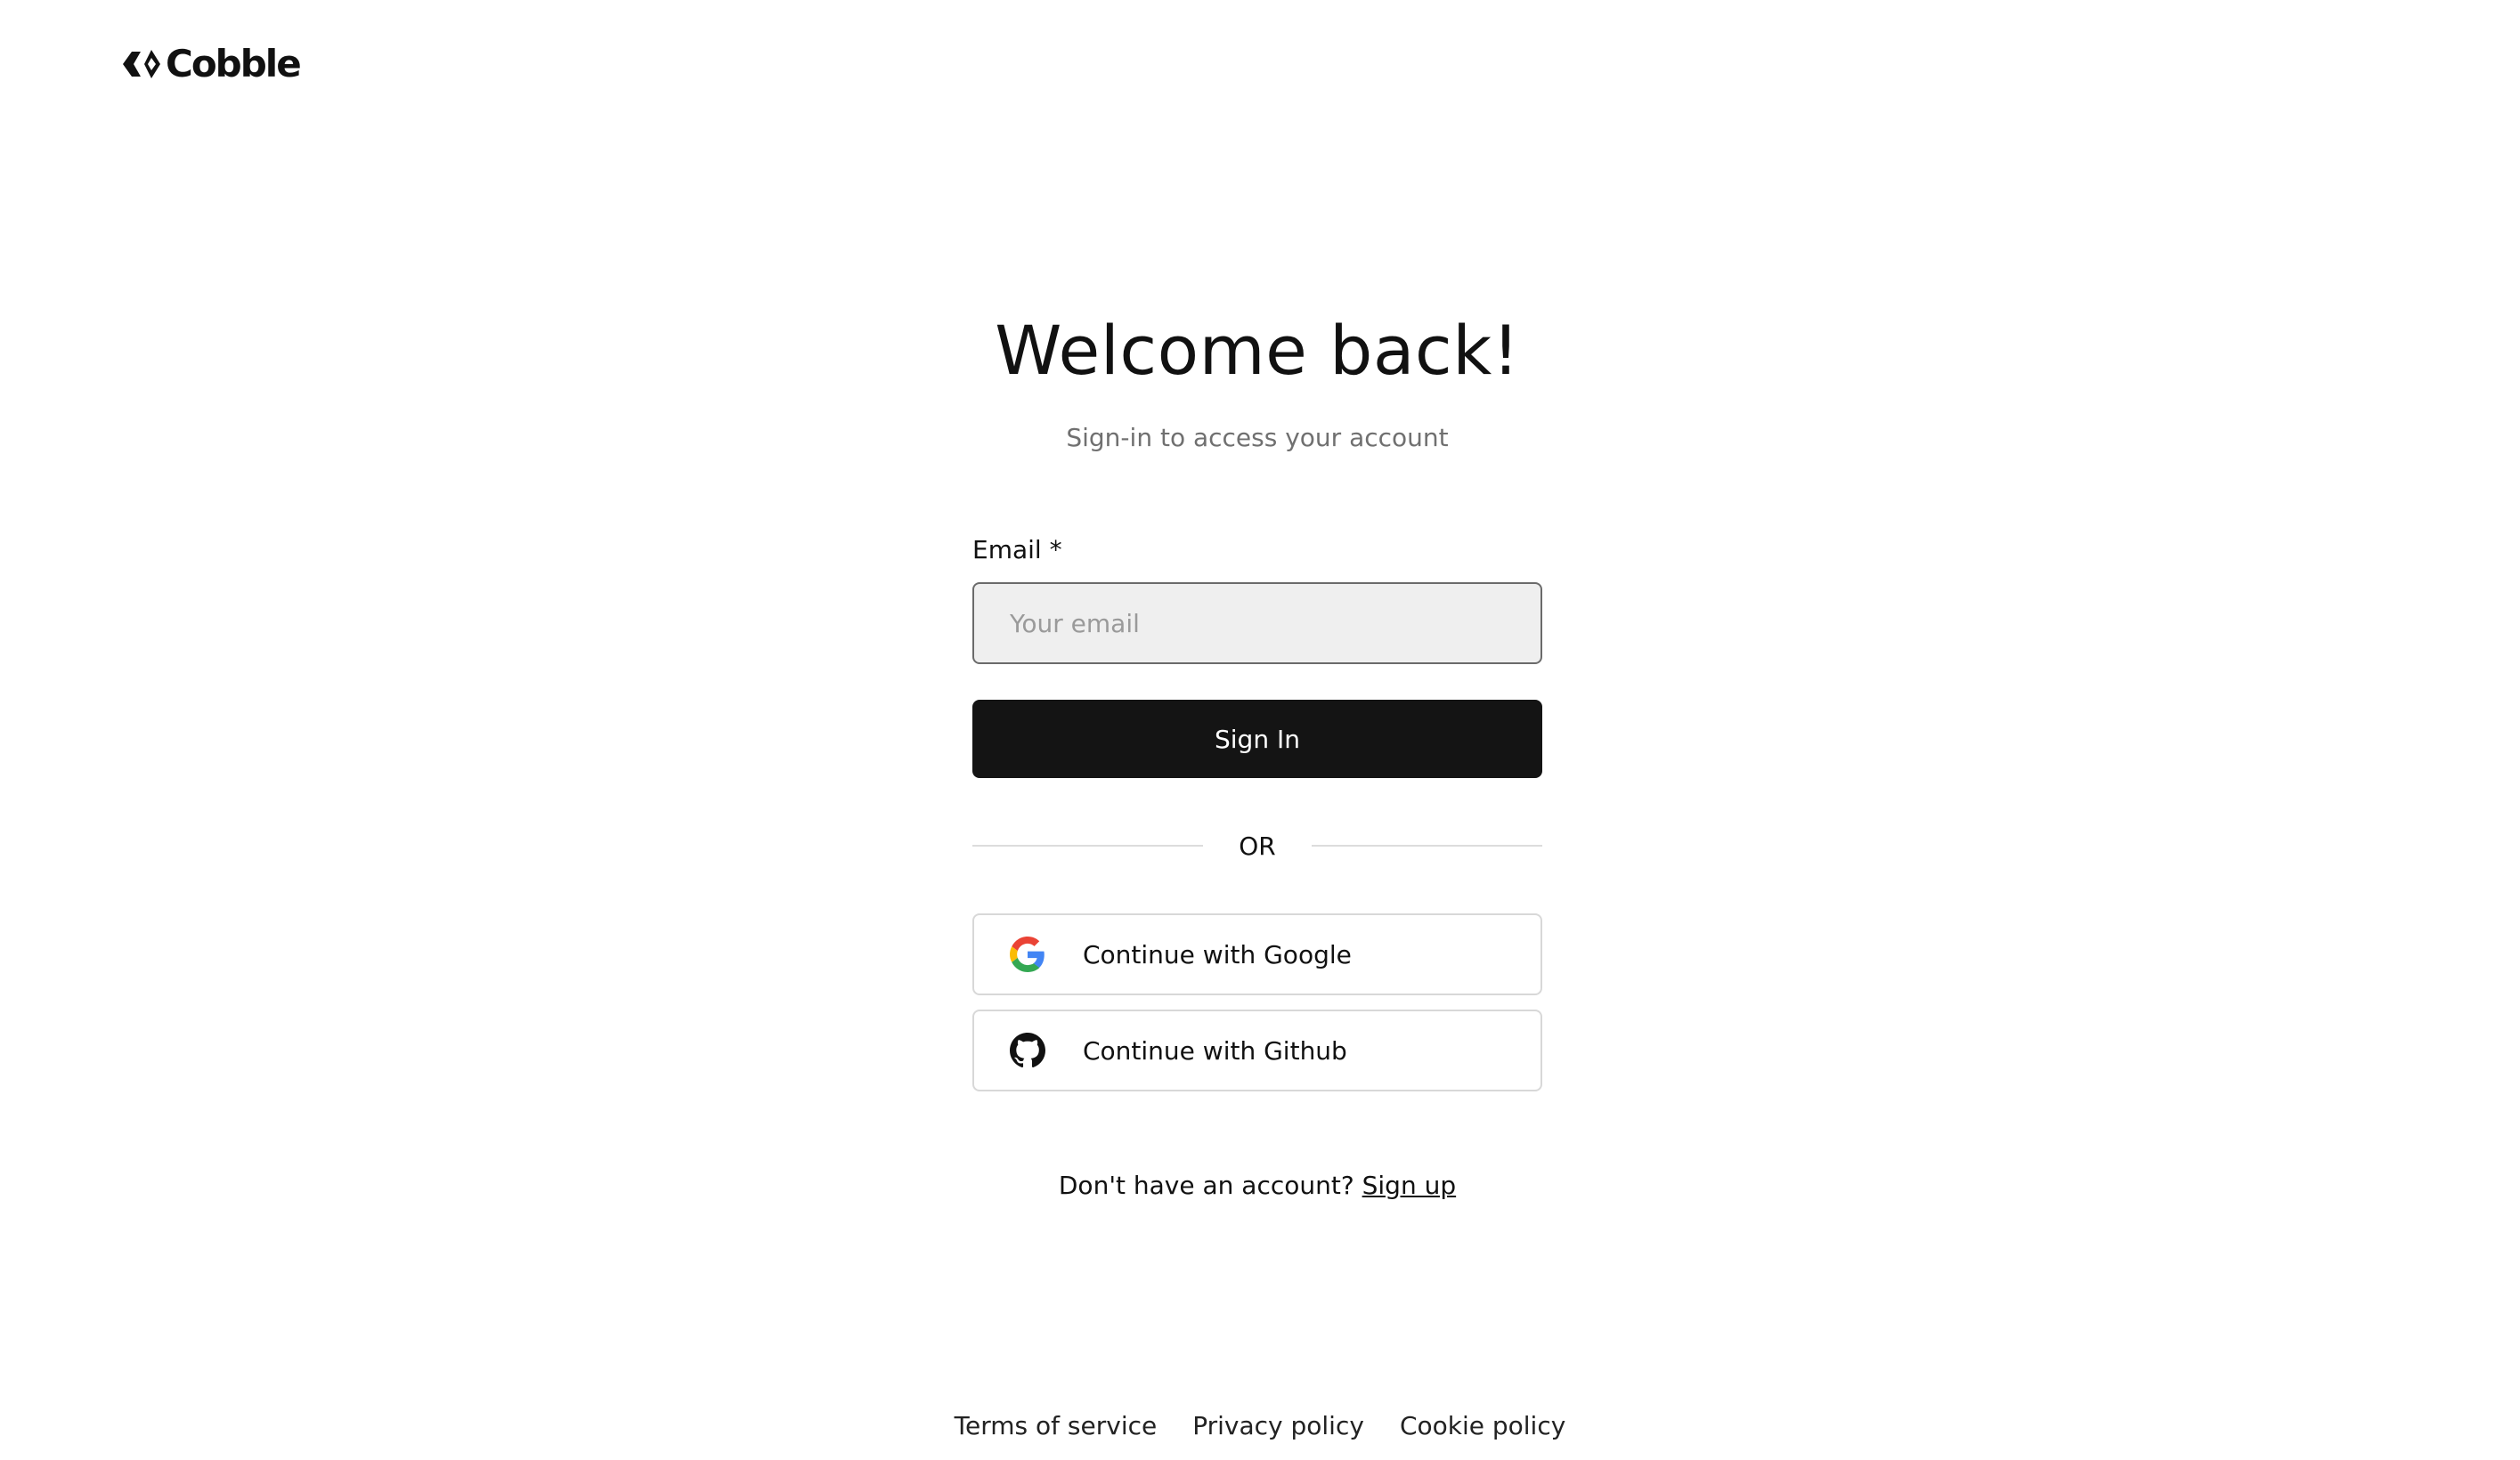 The height and width of the screenshot is (1460, 2520). Describe the element at coordinates (1278, 1426) in the screenshot. I see `privacy-policy-link: Privacy policy` at that location.